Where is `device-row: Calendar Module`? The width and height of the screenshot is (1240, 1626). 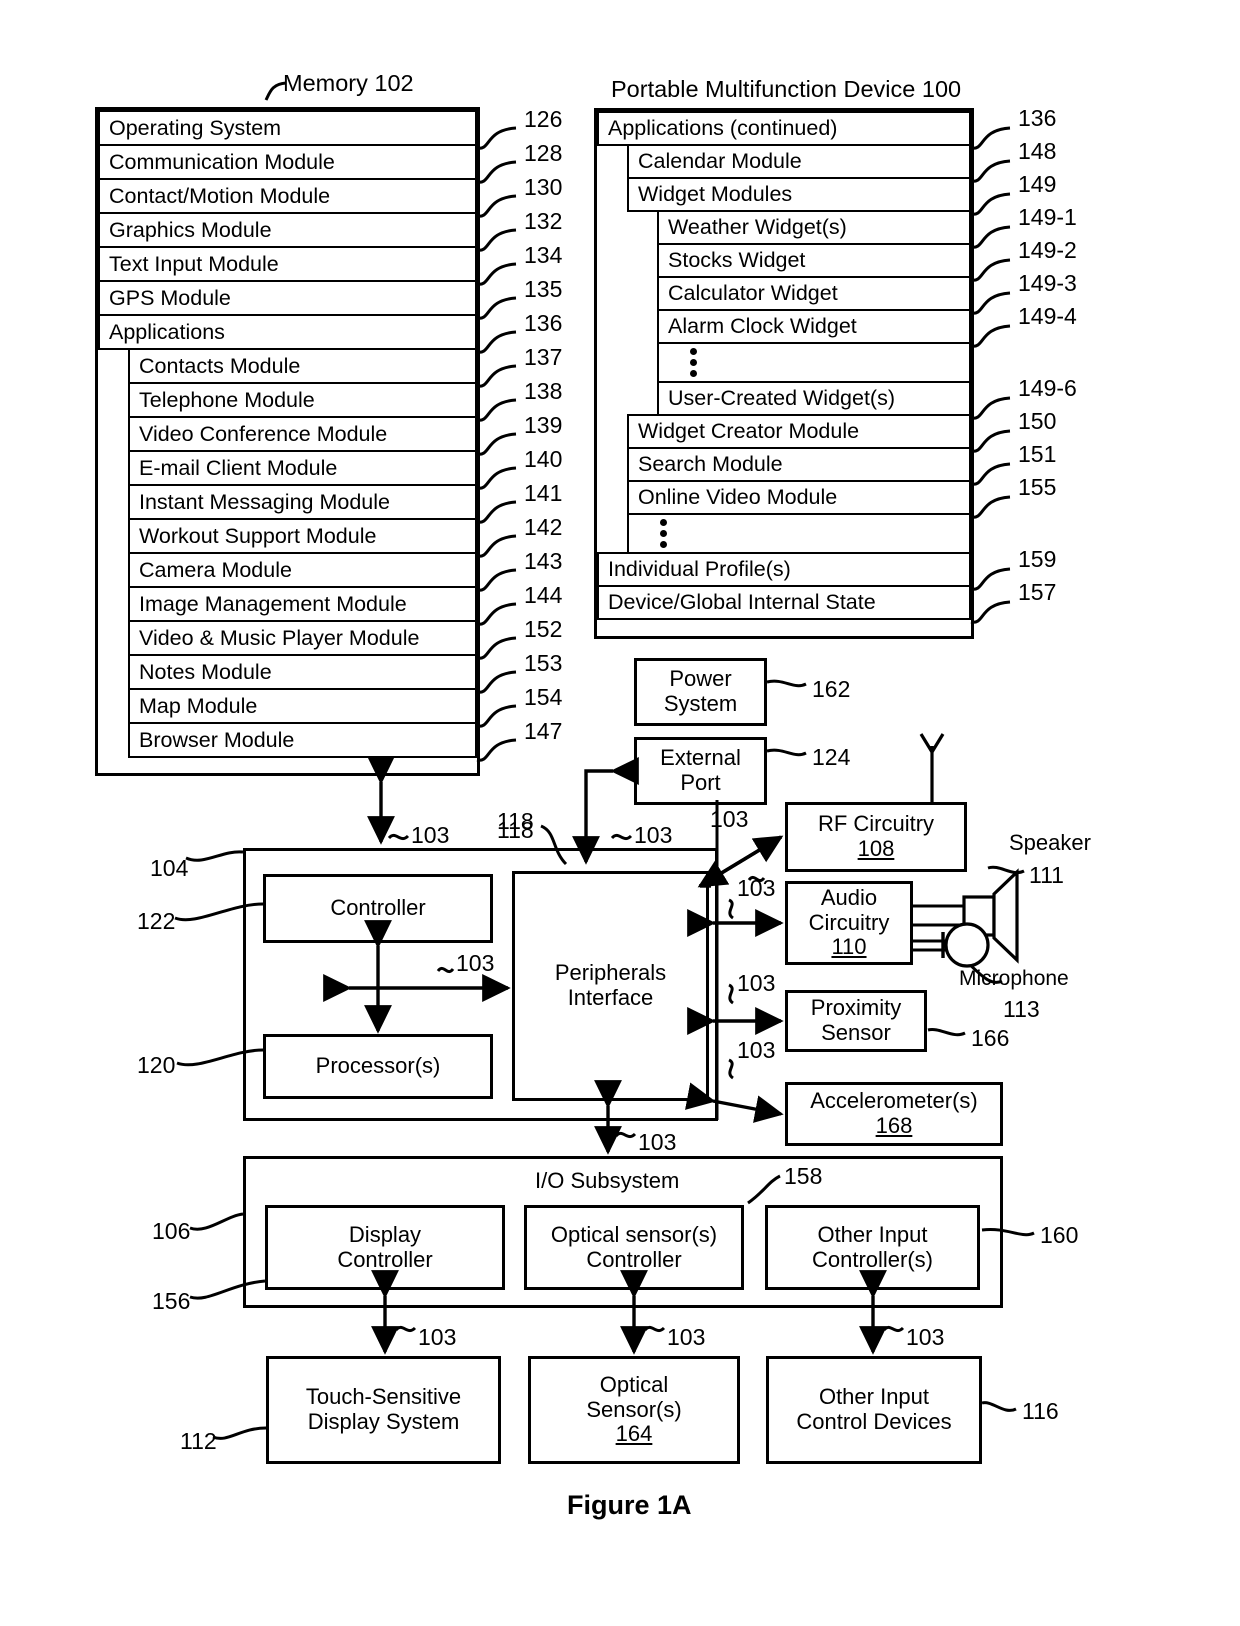 device-row: Calendar Module is located at coordinates (799, 161).